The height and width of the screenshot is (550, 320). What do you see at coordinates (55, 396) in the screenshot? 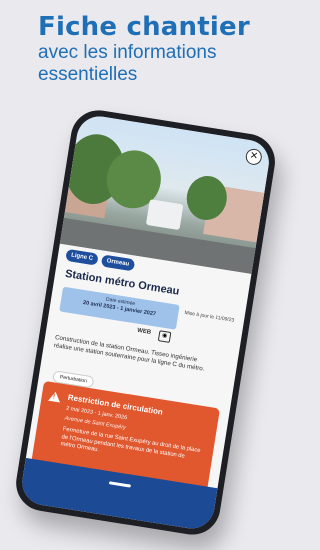
I see `warning-icon: !` at bounding box center [55, 396].